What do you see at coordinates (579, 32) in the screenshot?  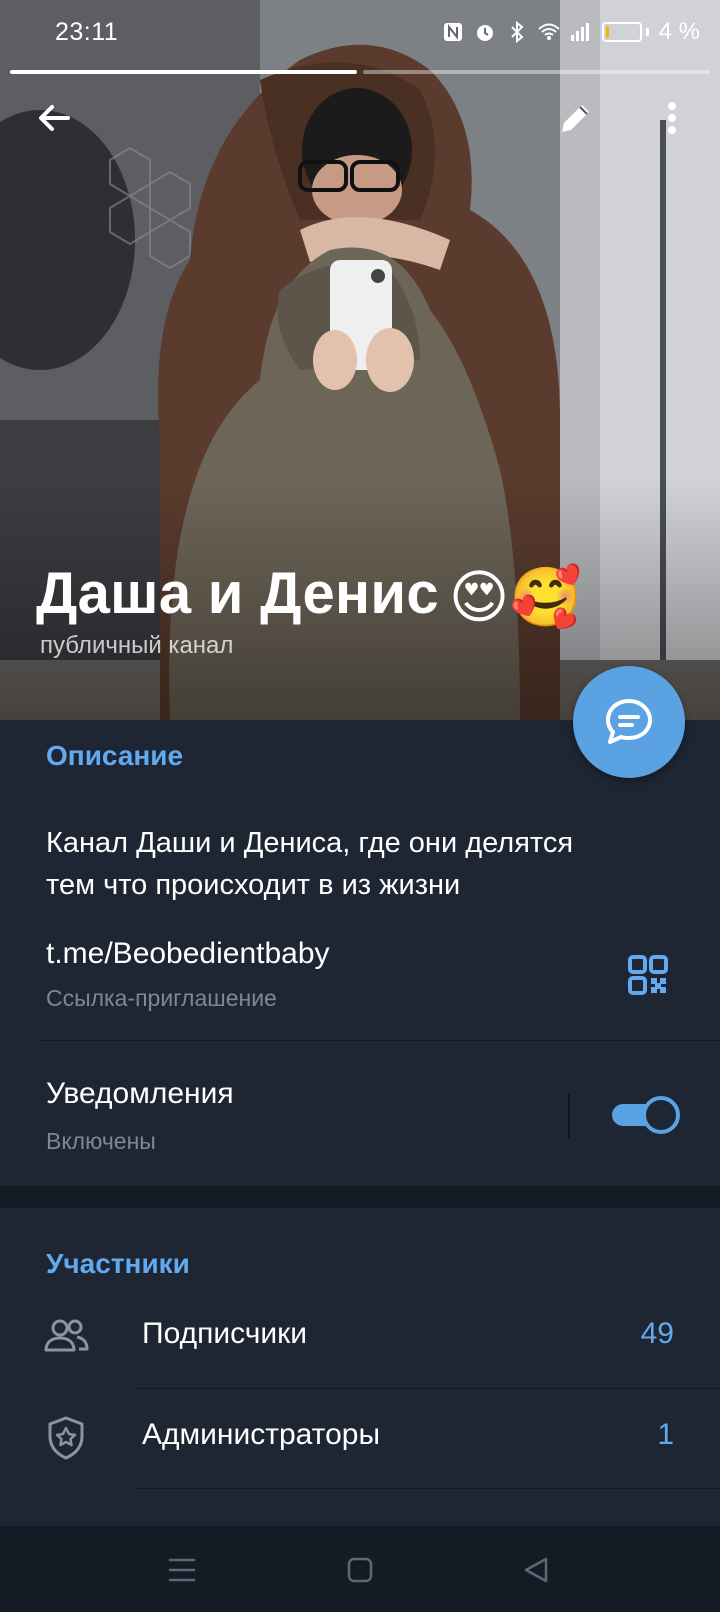 I see `signal-icon` at bounding box center [579, 32].